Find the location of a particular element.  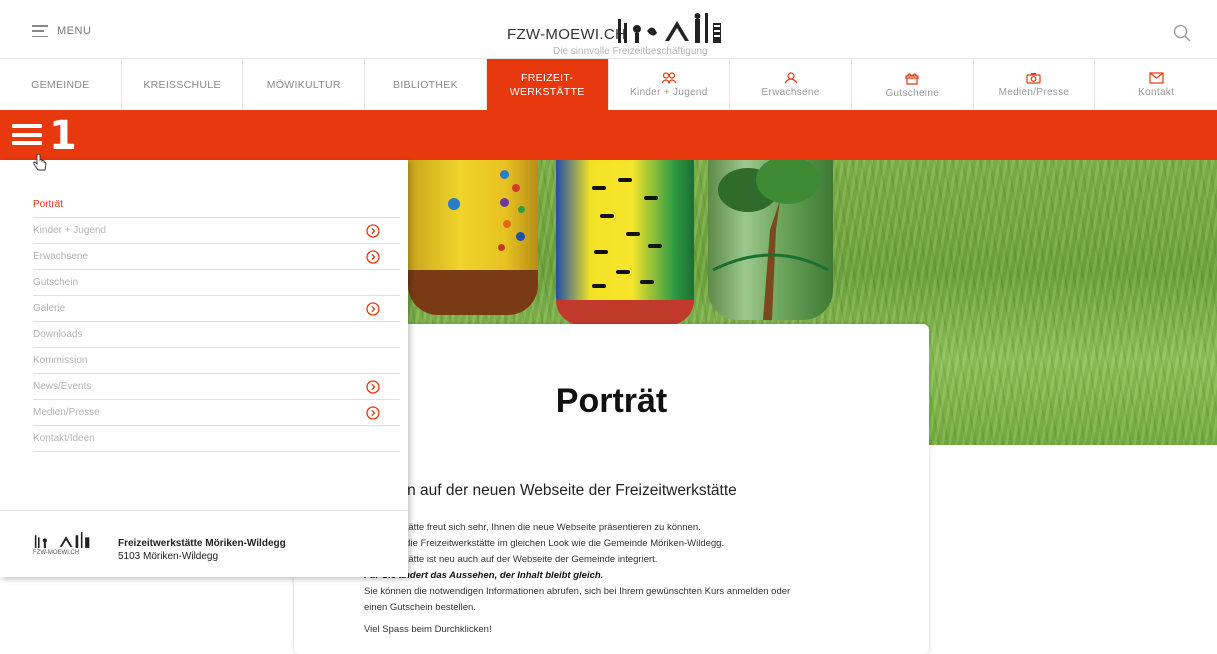

side-menu-item-kontakt-ideen: Kontakt/Ideen is located at coordinates (216, 439).